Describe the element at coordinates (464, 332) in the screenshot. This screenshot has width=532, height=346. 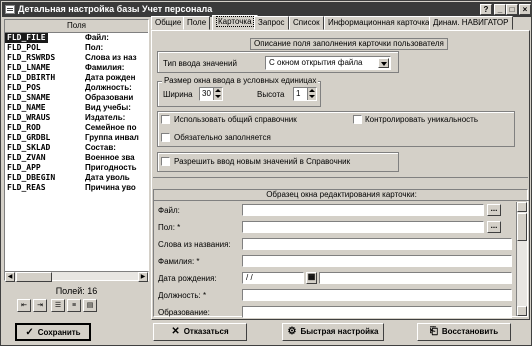
I see `restore-button: ⎗ Восстановить` at that location.